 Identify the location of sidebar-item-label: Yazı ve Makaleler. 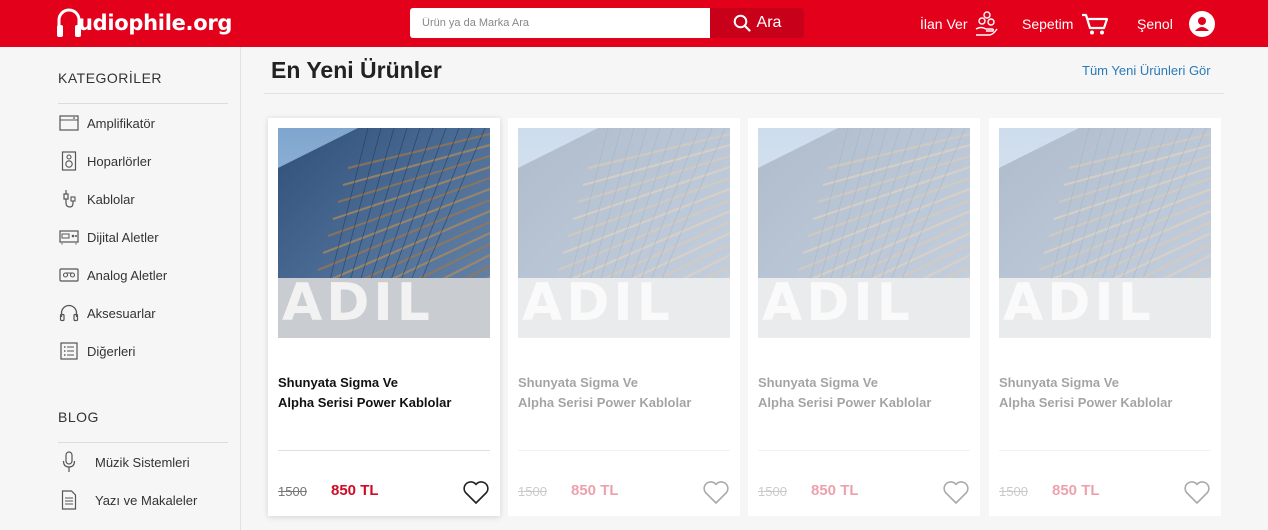
(146, 500).